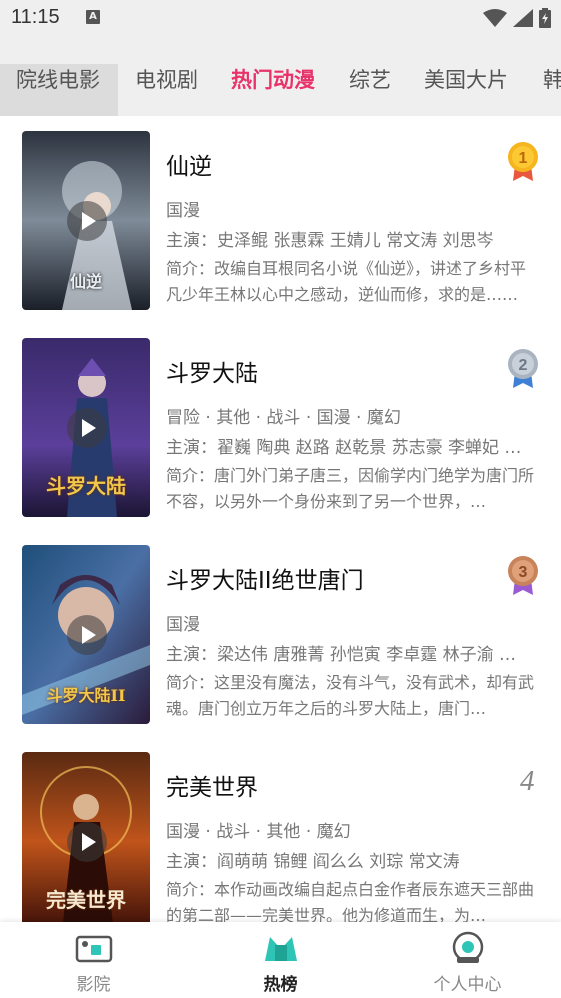  I want to click on nav-label: 个人中心, so click(467, 985).